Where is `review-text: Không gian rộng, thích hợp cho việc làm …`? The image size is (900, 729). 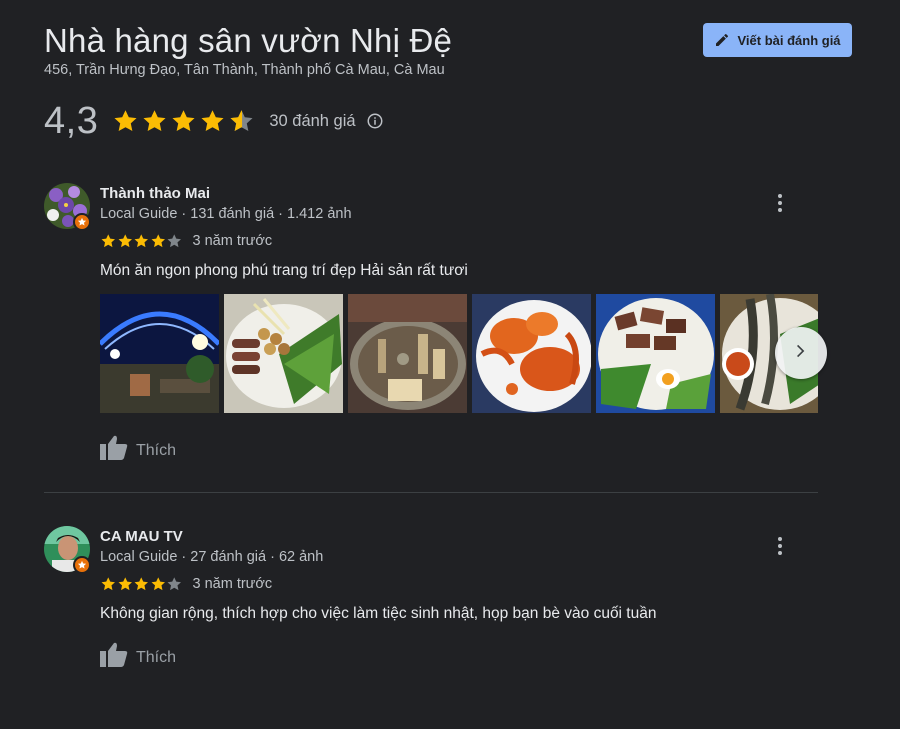 review-text: Không gian rộng, thích hợp cho việc làm … is located at coordinates (378, 613).